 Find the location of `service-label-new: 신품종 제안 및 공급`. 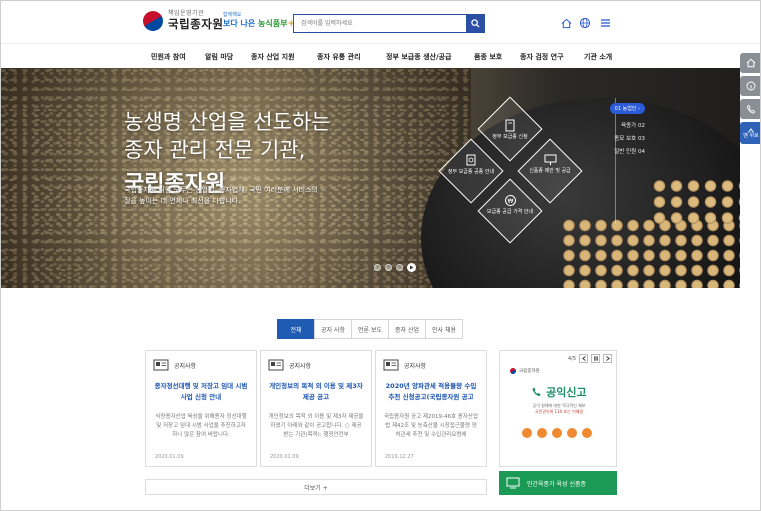

service-label-new: 신품종 제안 및 공급 is located at coordinates (550, 171).